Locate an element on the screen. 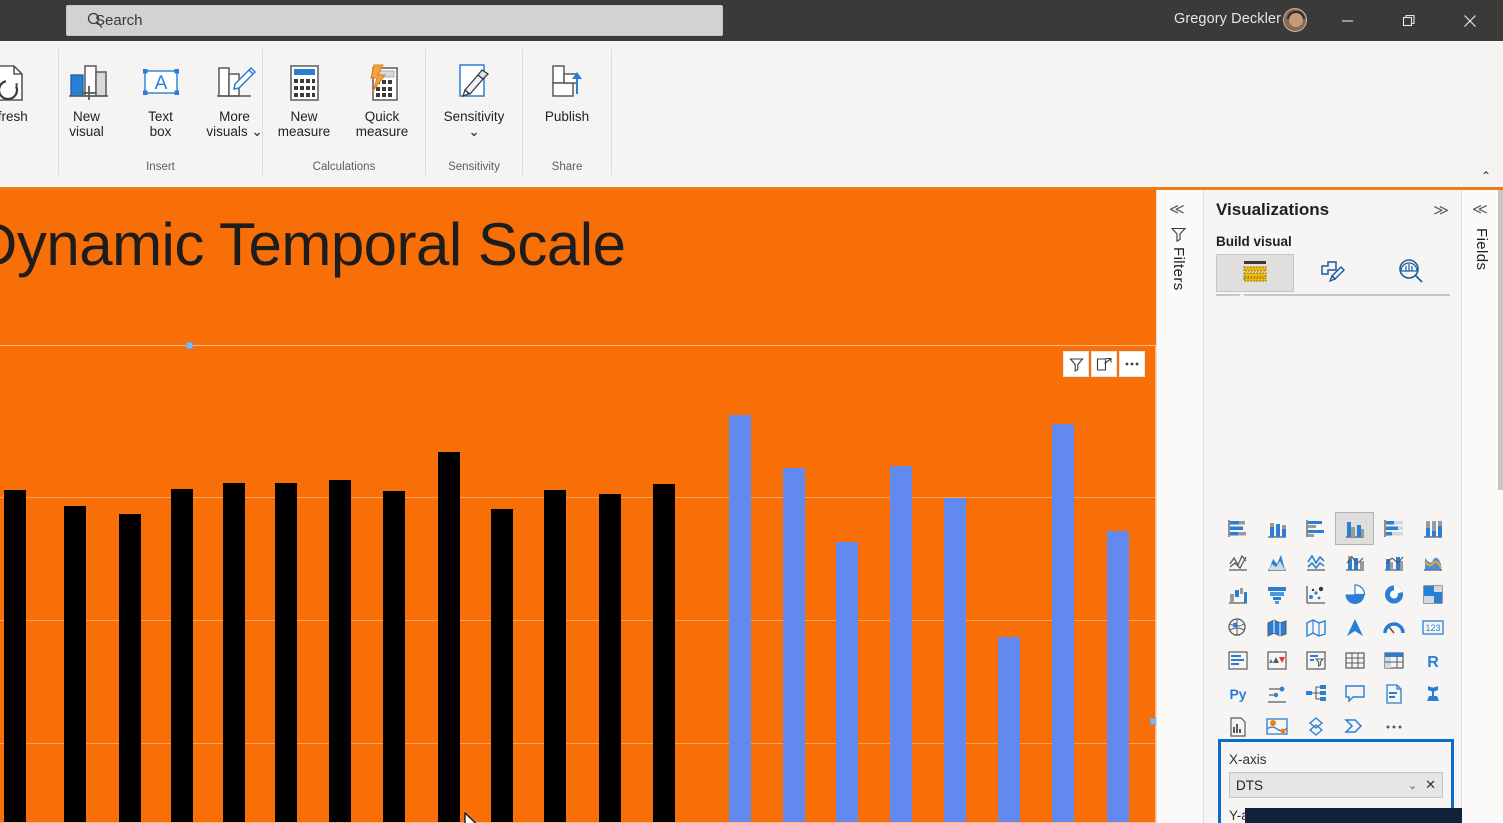 This screenshot has height=823, width=1503. quick-measure-line1: Quick is located at coordinates (382, 116).